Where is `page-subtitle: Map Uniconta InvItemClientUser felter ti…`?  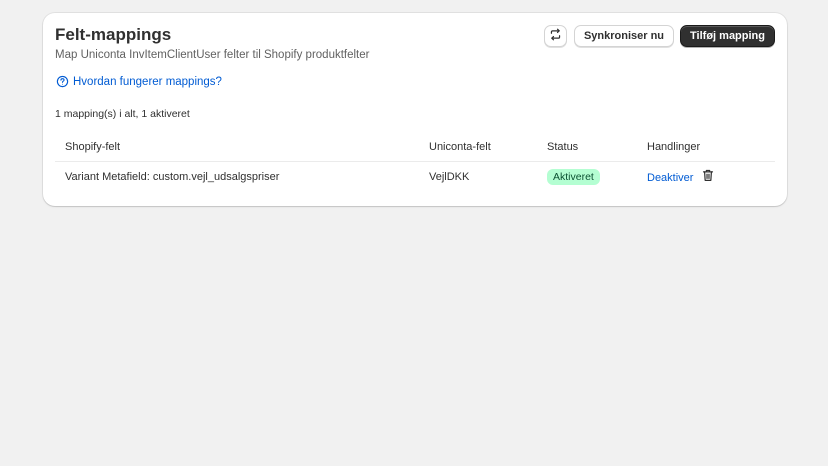
page-subtitle: Map Uniconta InvItemClientUser felter ti… is located at coordinates (212, 55).